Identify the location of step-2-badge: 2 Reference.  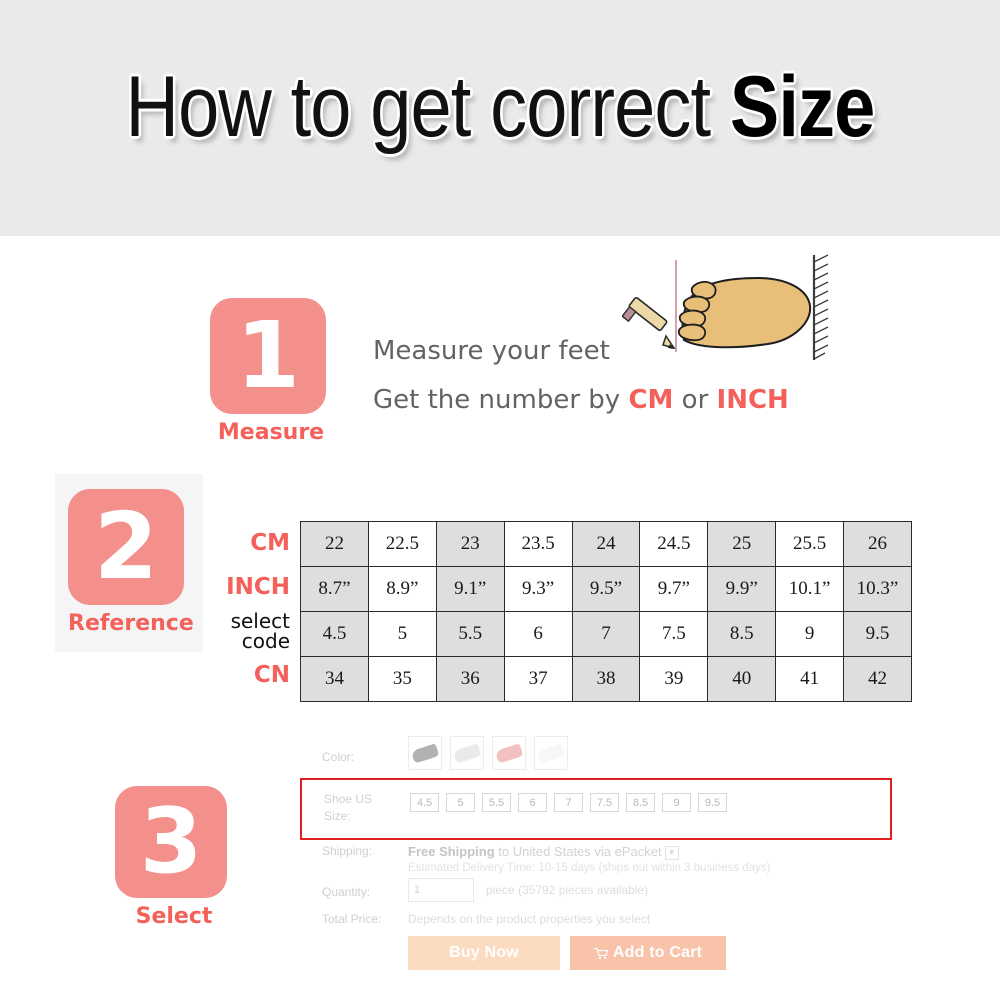
(131, 562).